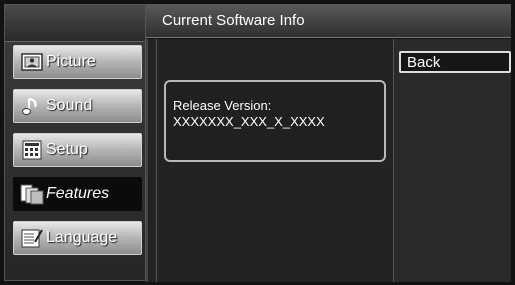  What do you see at coordinates (69, 105) in the screenshot?
I see `sidebar-item-label: Sound` at bounding box center [69, 105].